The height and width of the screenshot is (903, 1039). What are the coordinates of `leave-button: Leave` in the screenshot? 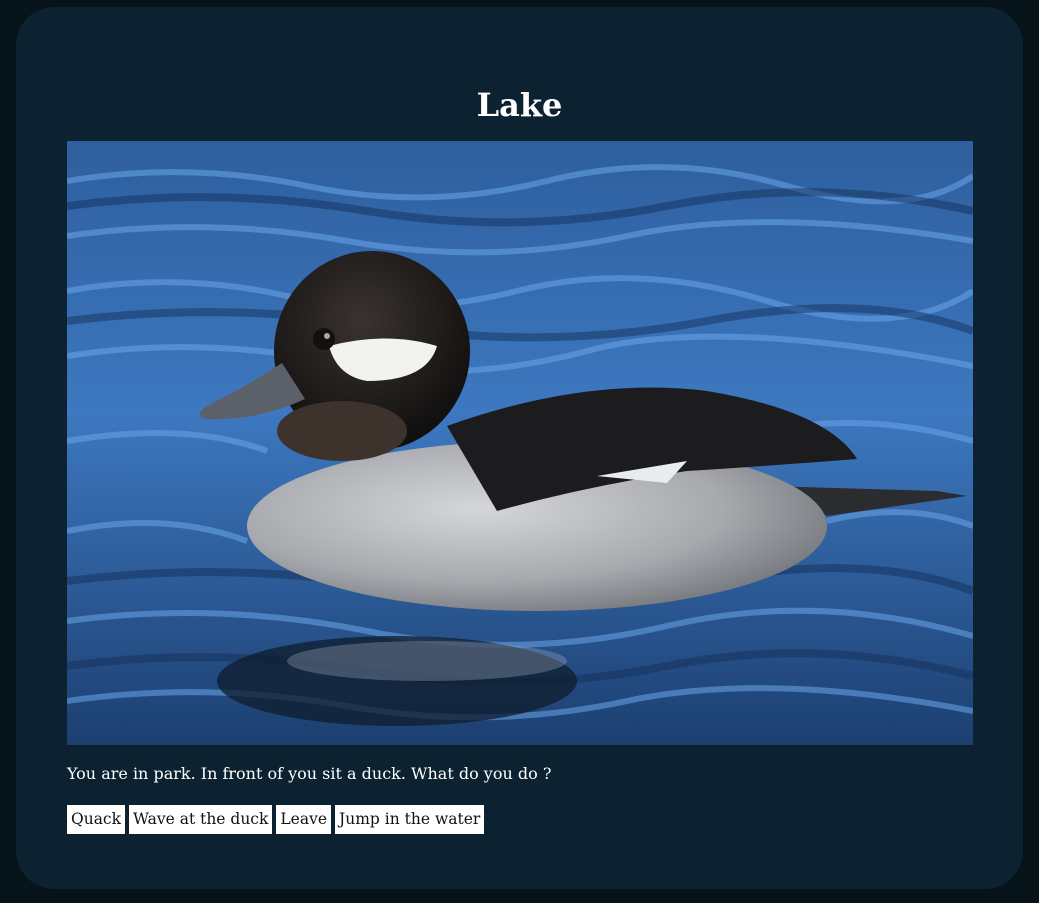 It's located at (304, 819).